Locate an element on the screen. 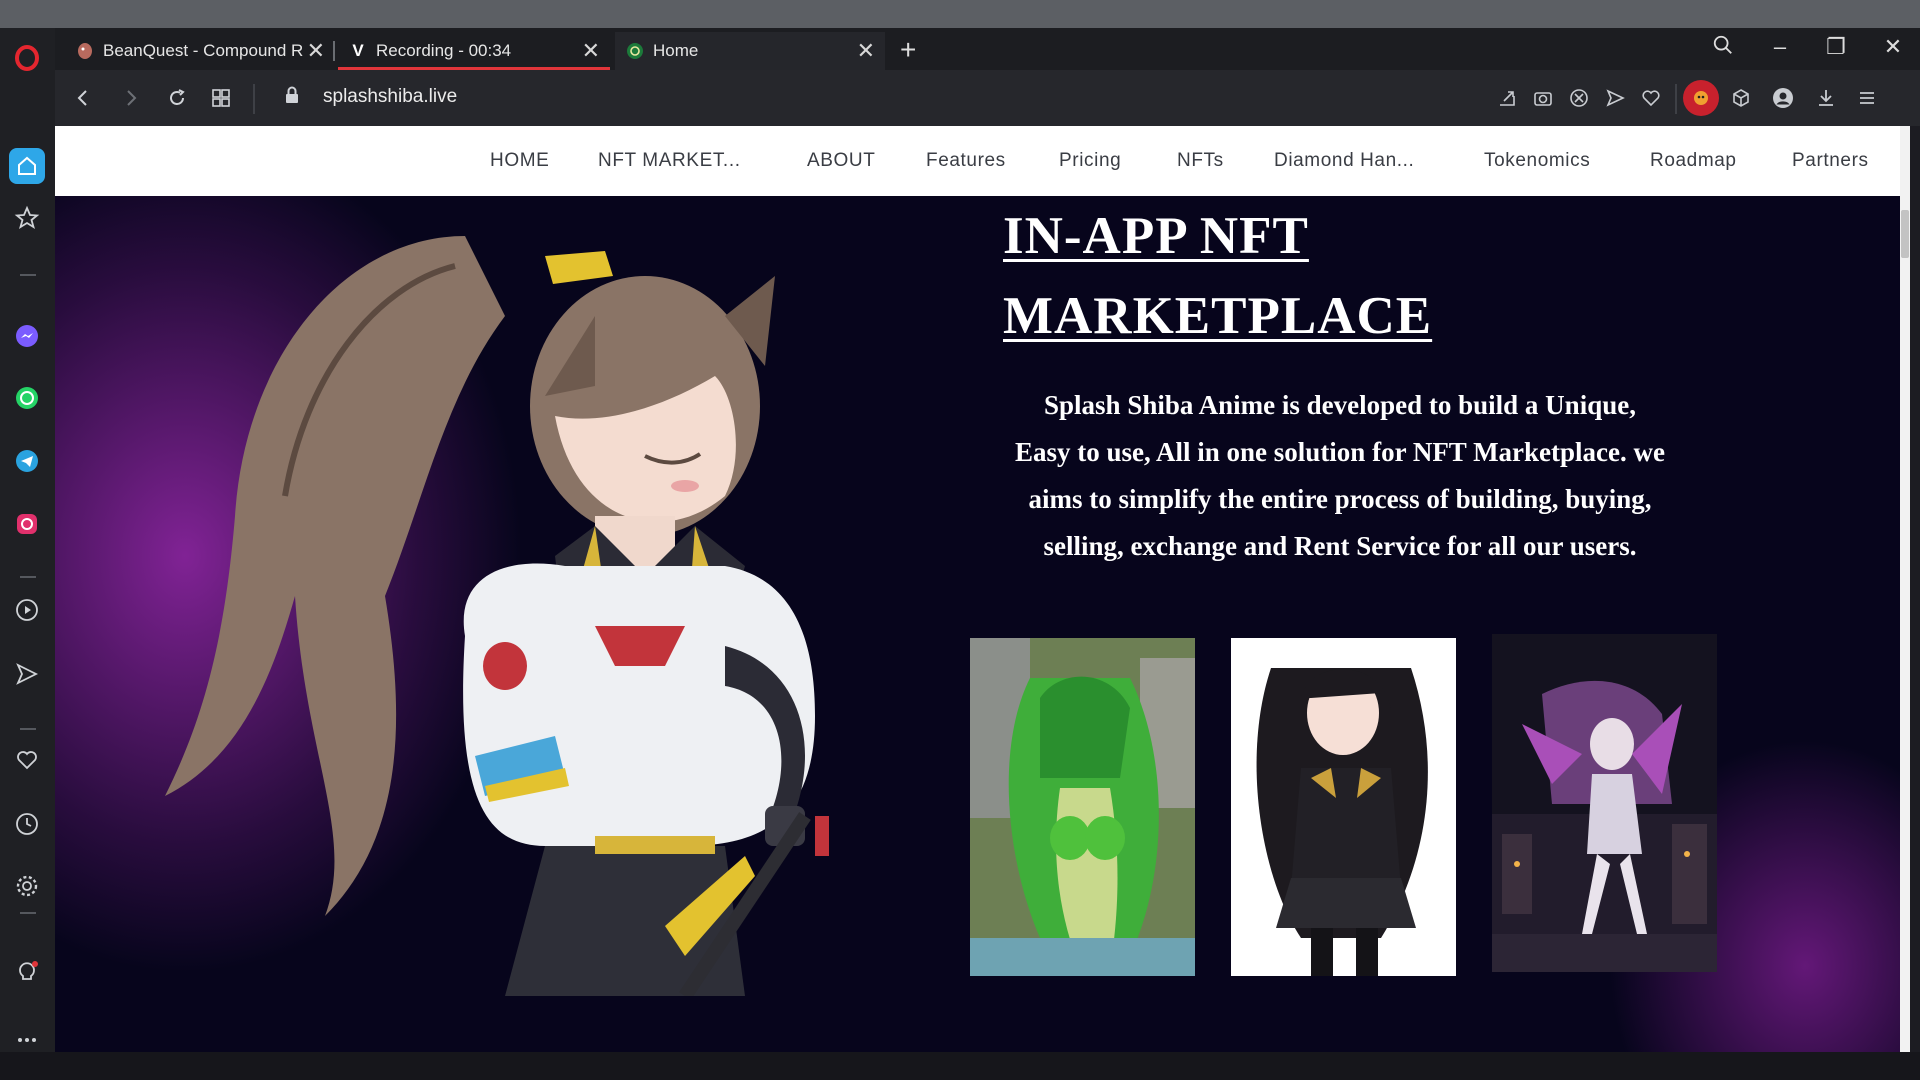 Image resolution: width=1920 pixels, height=1080 pixels. send-arrow-icon is located at coordinates (1615, 98).